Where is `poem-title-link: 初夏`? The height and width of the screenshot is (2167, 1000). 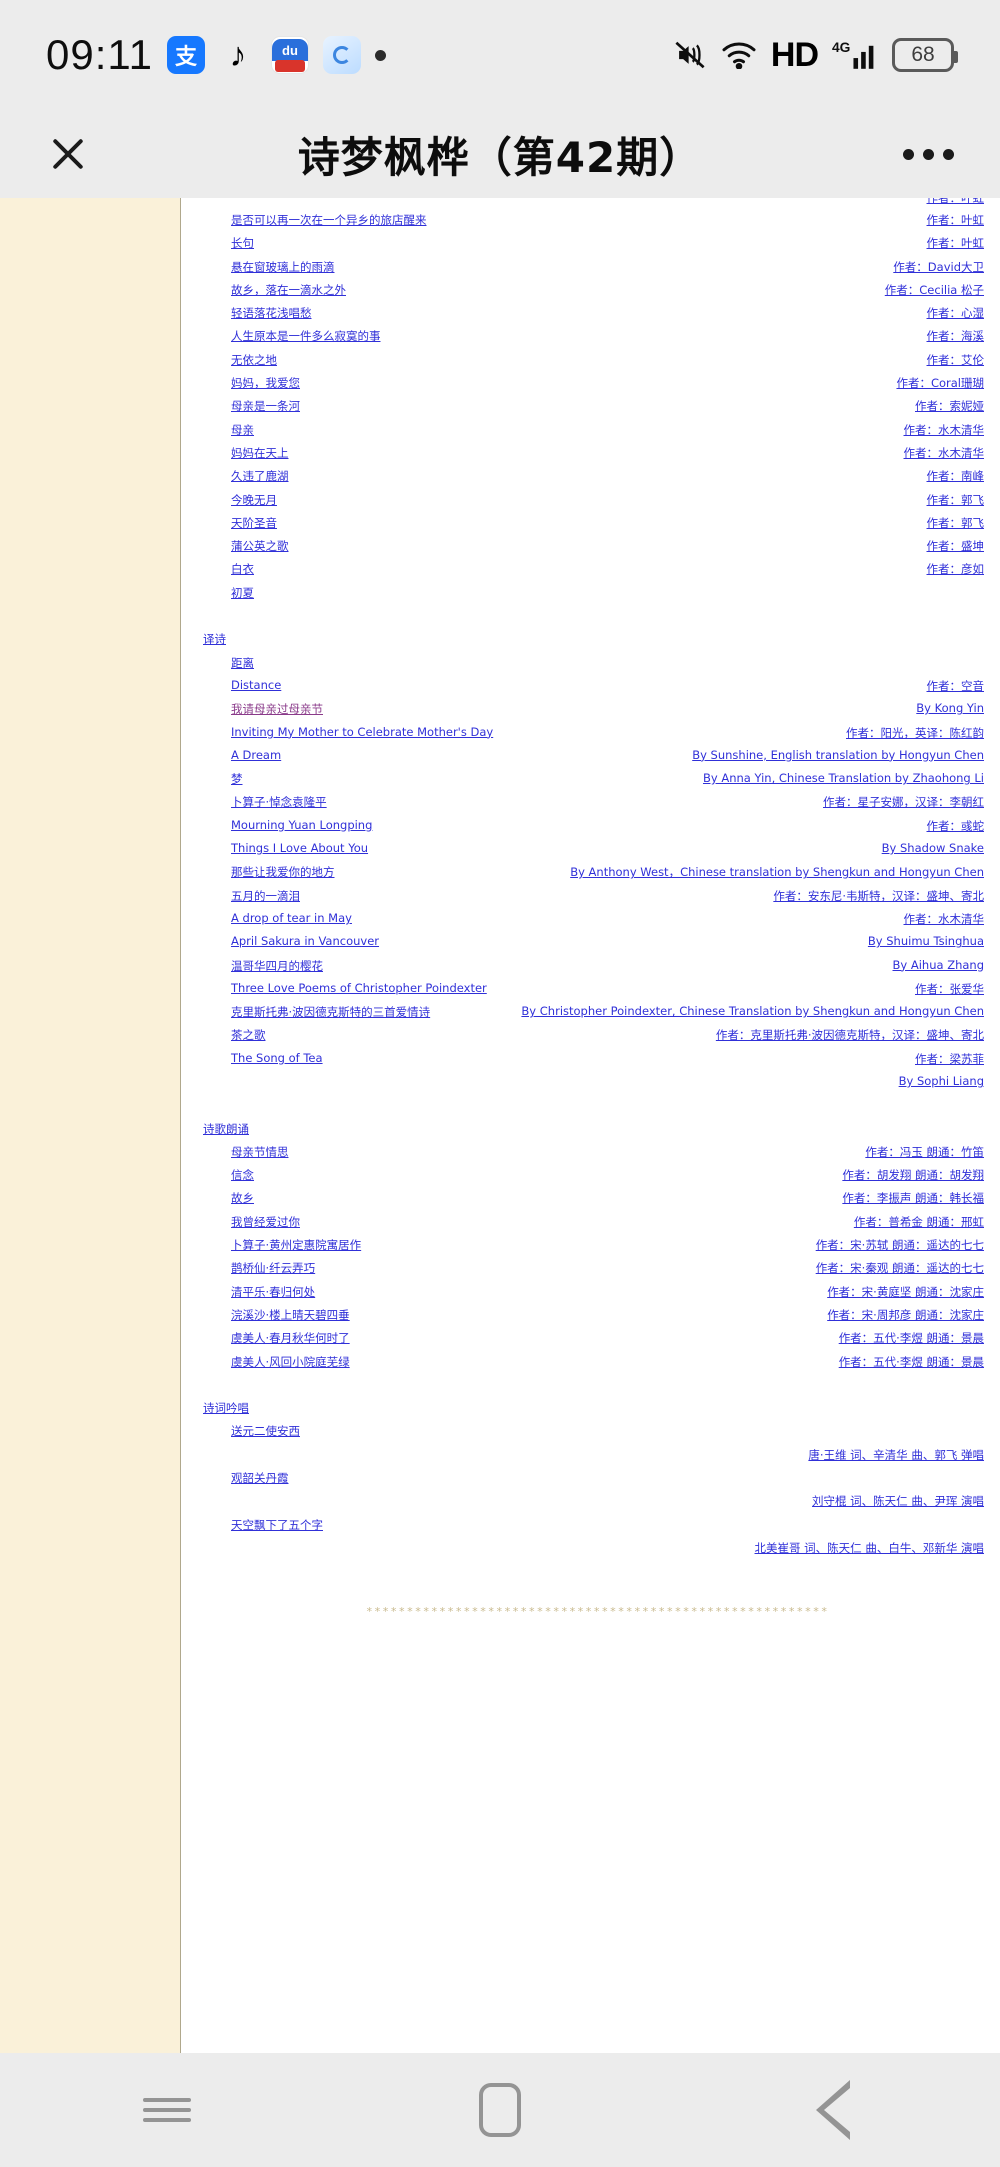 poem-title-link: 初夏 is located at coordinates (242, 593).